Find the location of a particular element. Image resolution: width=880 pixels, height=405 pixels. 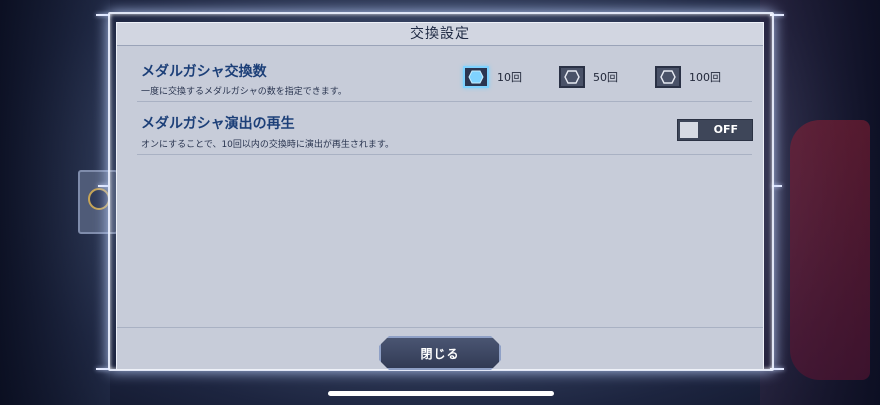

option-100: 100回 is located at coordinates (688, 77).